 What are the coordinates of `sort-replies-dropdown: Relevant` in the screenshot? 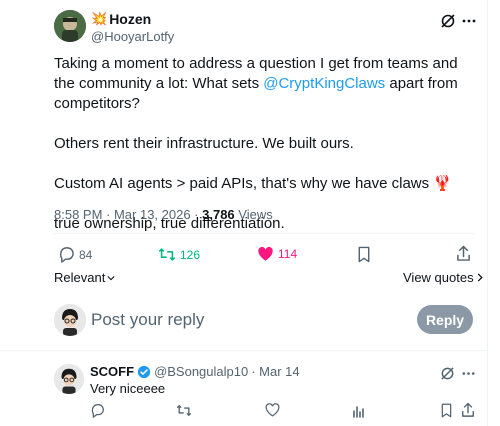 It's located at (84, 277).